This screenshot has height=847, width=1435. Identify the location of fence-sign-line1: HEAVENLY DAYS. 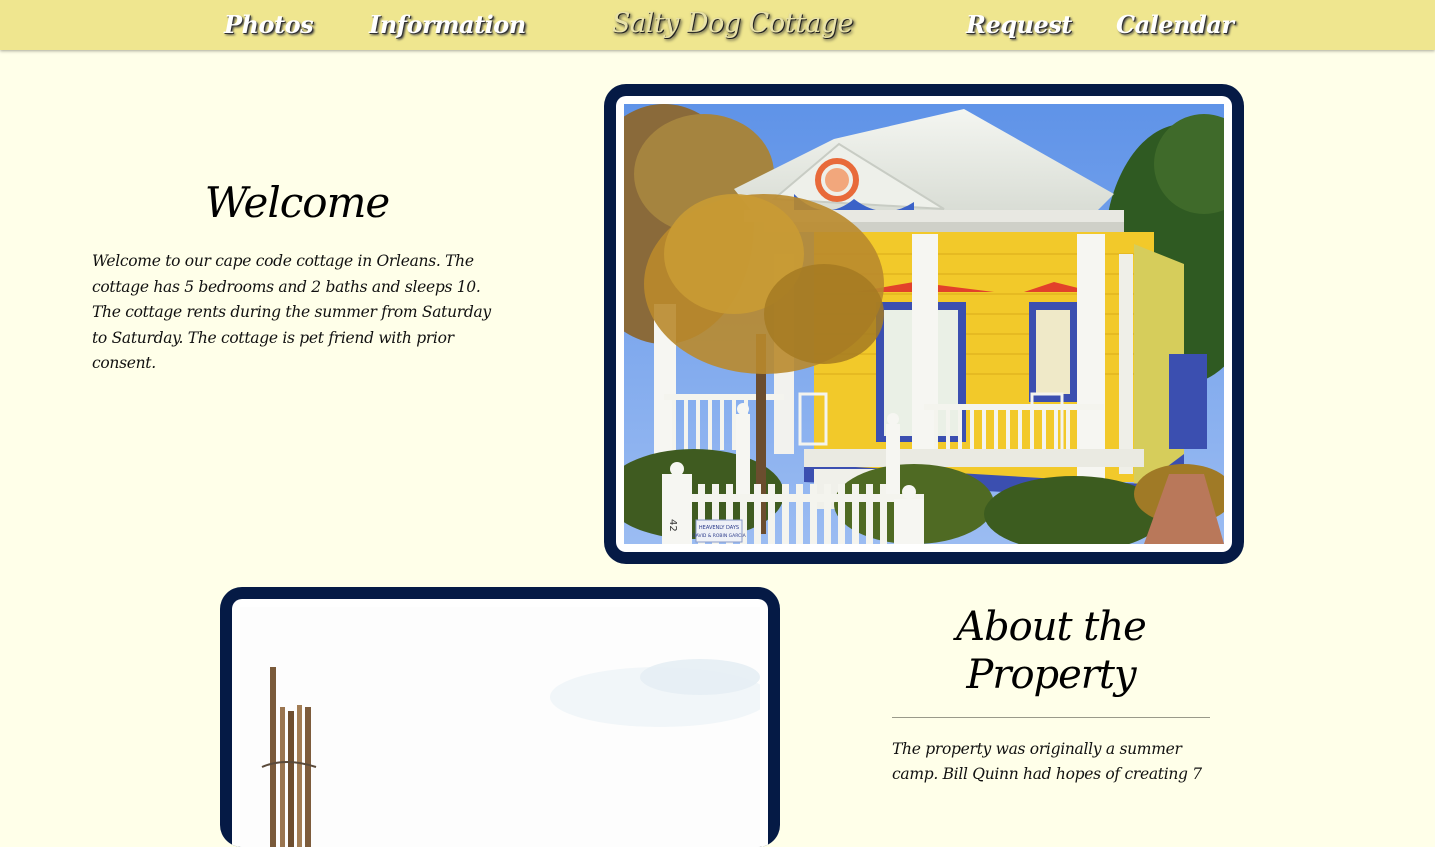
(719, 528).